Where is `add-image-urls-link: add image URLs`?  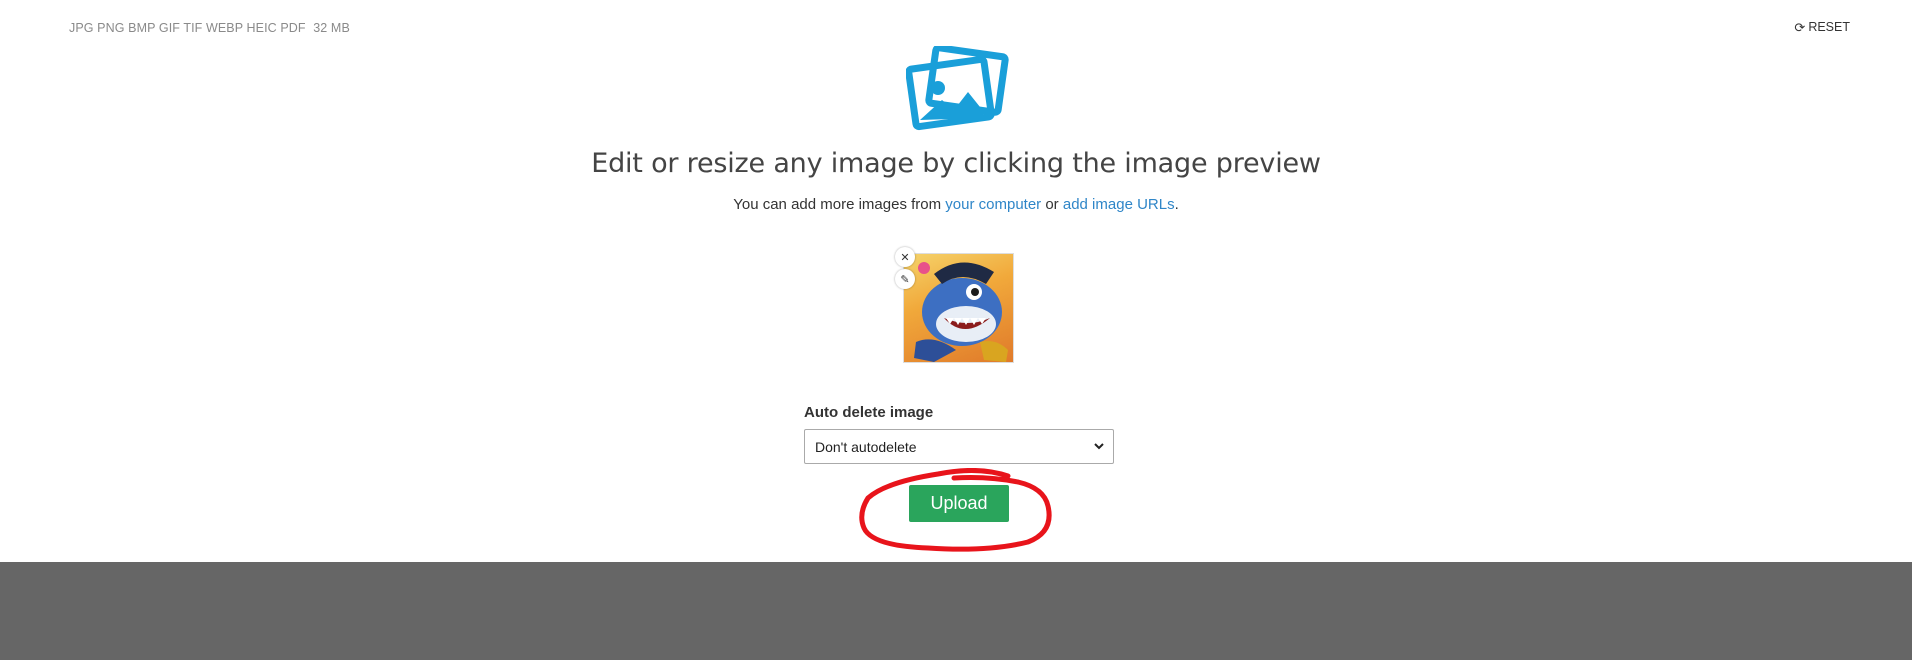
add-image-urls-link: add image URLs is located at coordinates (1119, 204).